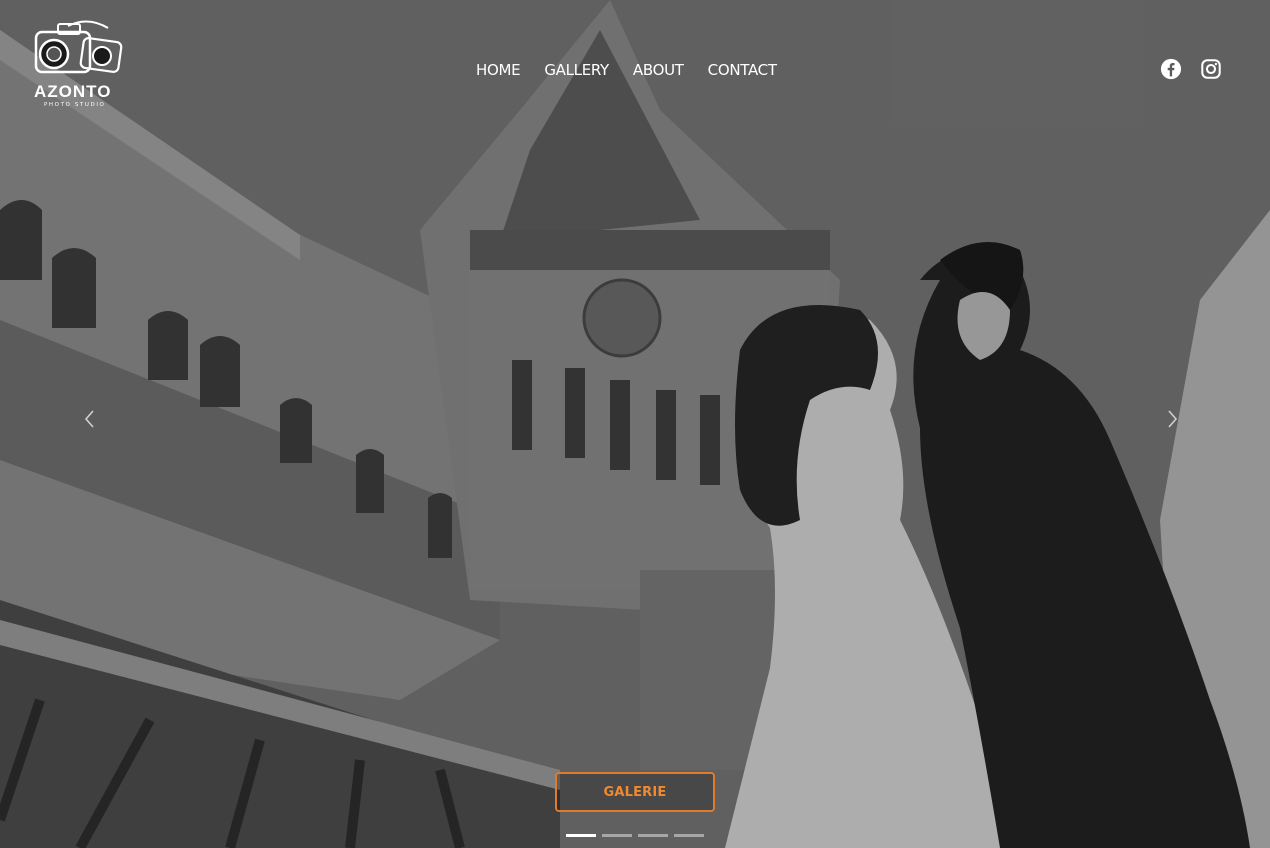 The height and width of the screenshot is (848, 1270). I want to click on carousel-prev-button, so click(90, 419).